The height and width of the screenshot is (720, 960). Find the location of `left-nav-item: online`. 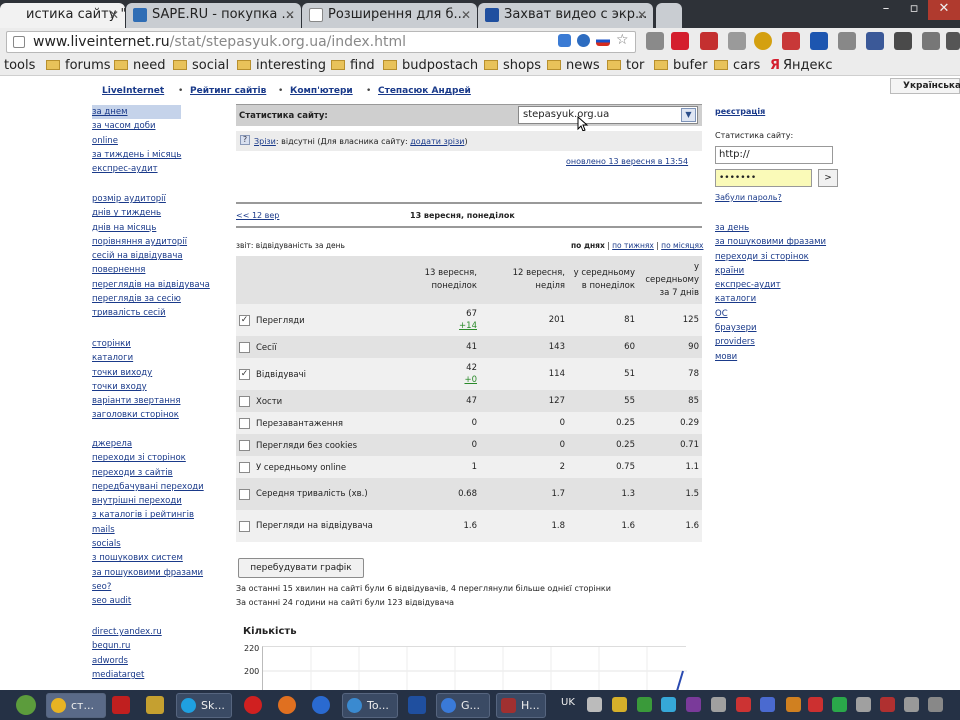

left-nav-item: online is located at coordinates (136, 141).